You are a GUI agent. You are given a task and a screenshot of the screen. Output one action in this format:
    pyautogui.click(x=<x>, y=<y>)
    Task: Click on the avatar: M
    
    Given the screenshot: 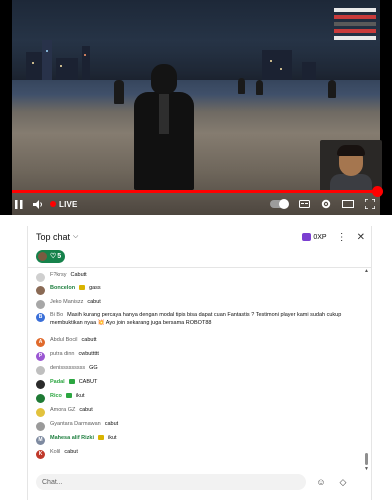 What is the action you would take?
    pyautogui.click(x=40, y=440)
    